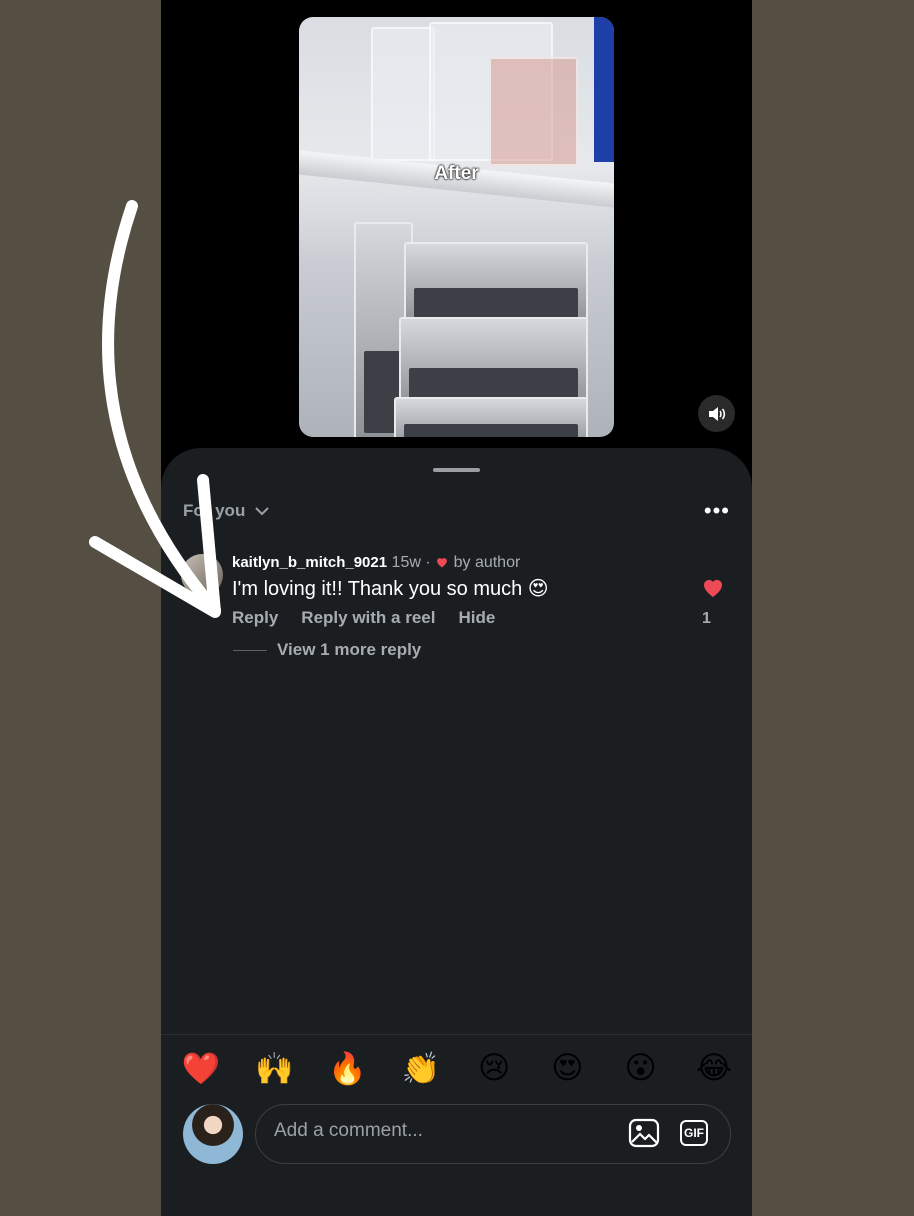 This screenshot has height=1216, width=914. Describe the element at coordinates (717, 511) in the screenshot. I see `more-options-icon: •••` at that location.